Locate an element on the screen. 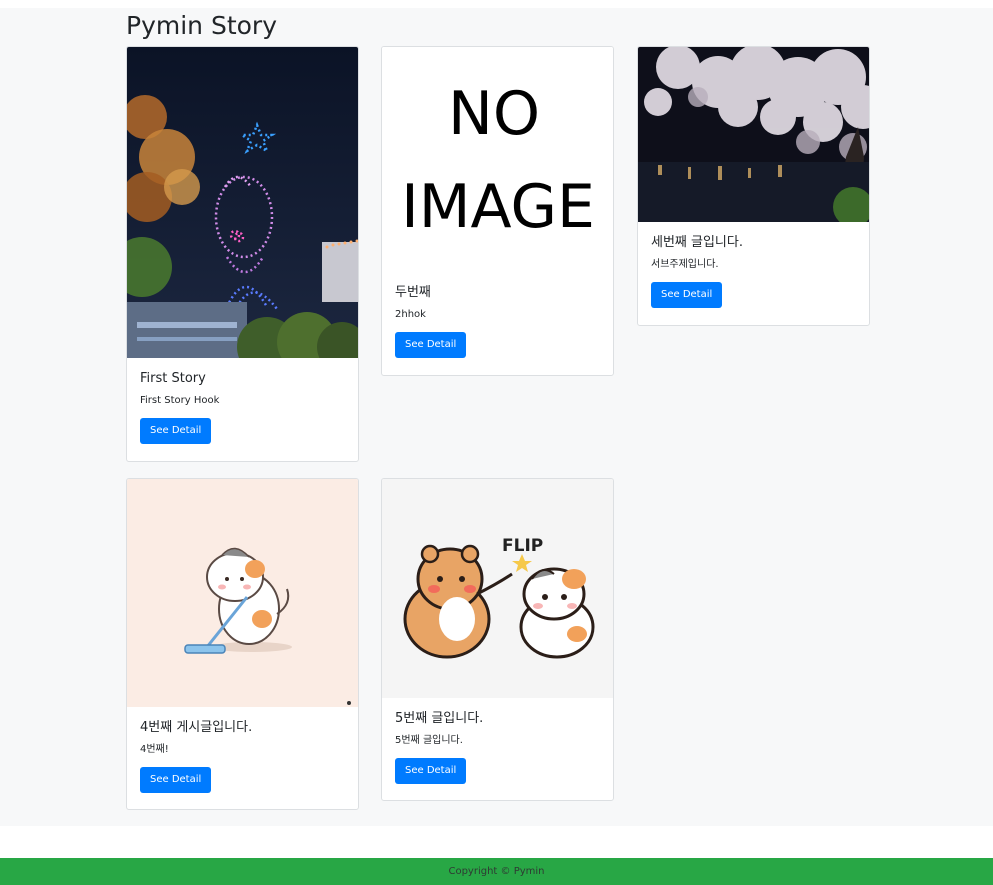  story-card: First Story First Story Hook See Detail is located at coordinates (242, 254).